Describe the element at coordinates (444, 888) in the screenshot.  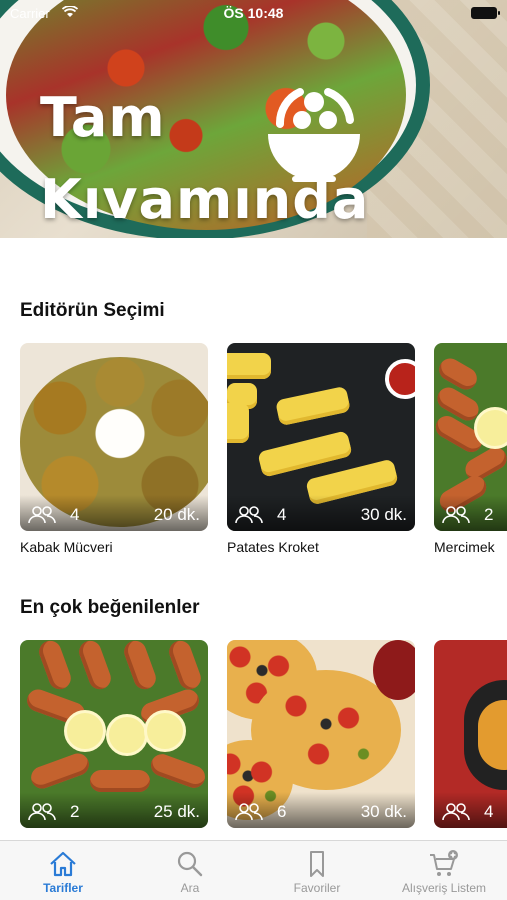
I see `tab-label: Alışveriş Listem` at that location.